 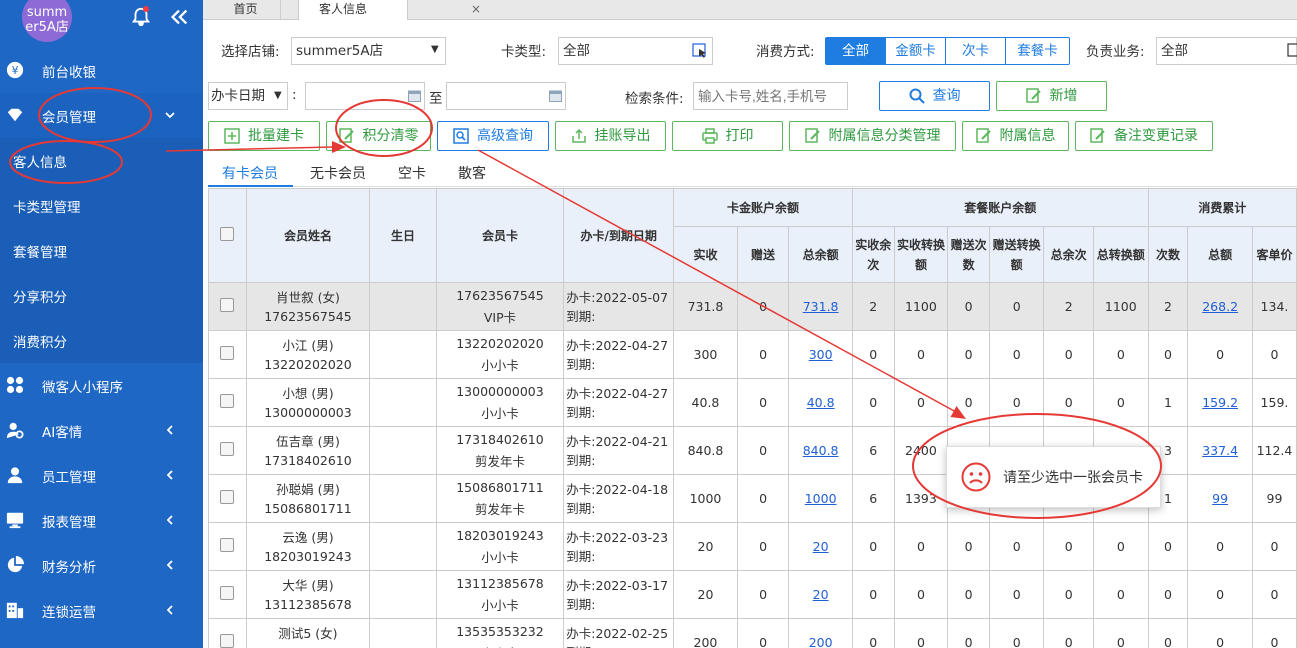 I want to click on export-button: 挂账导出, so click(x=610, y=136).